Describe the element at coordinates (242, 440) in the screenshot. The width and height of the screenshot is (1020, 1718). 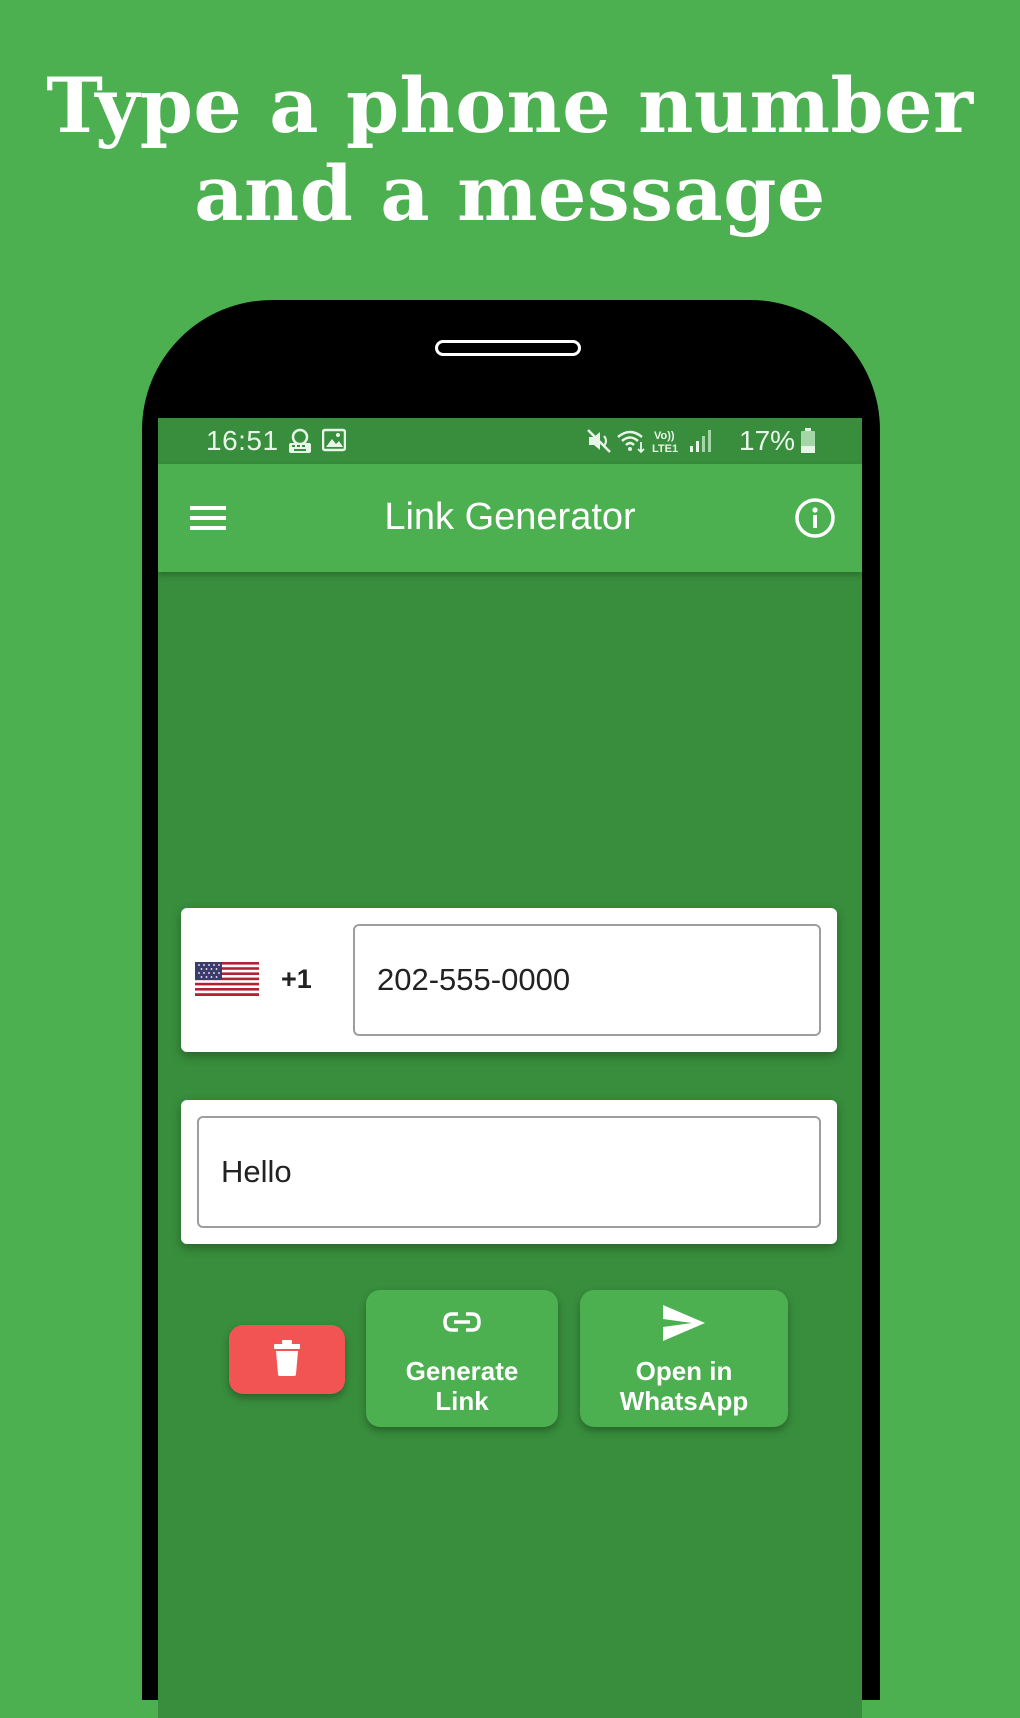
I see `status-time: 16:51` at that location.